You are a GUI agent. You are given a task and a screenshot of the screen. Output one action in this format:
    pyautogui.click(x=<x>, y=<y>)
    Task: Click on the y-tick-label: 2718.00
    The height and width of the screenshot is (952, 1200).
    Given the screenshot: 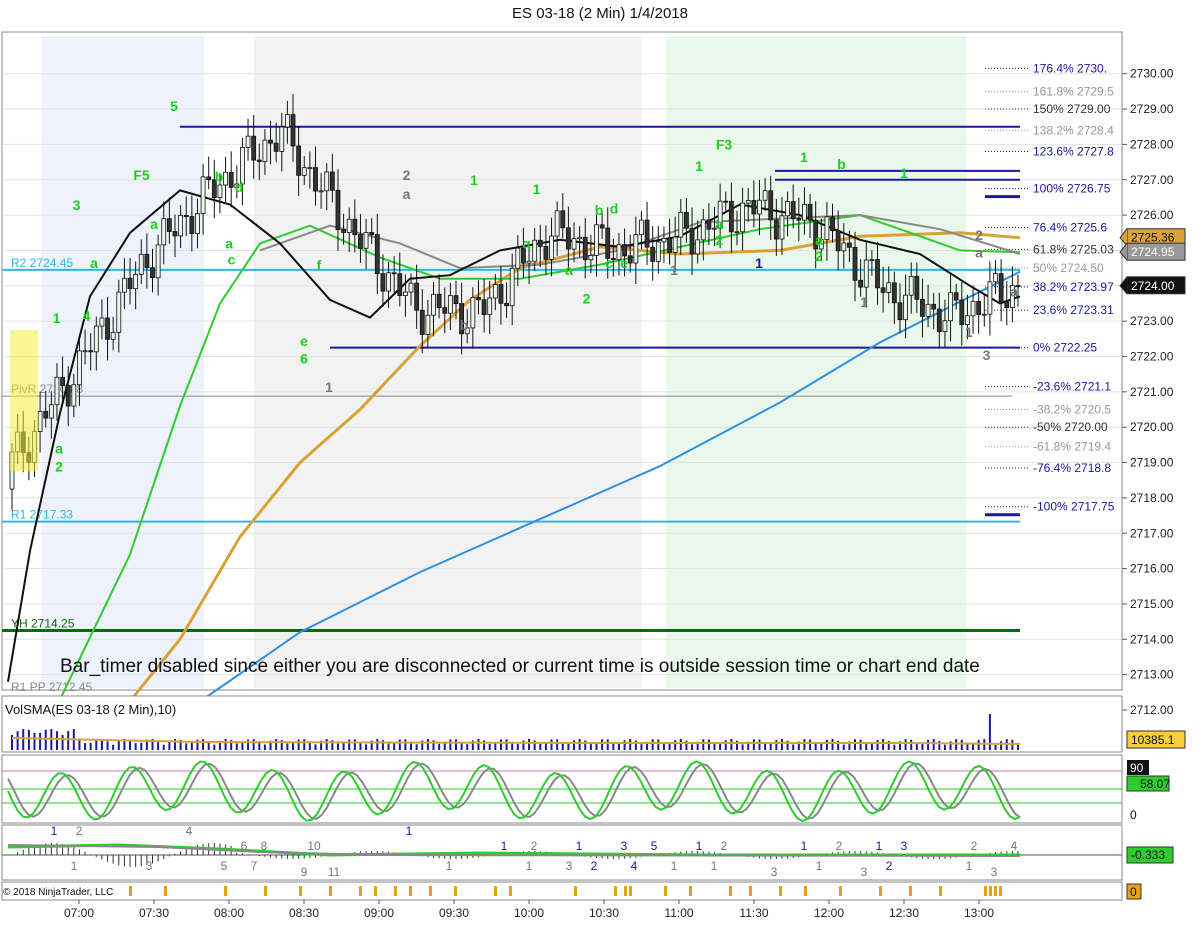 What is the action you would take?
    pyautogui.click(x=1152, y=498)
    